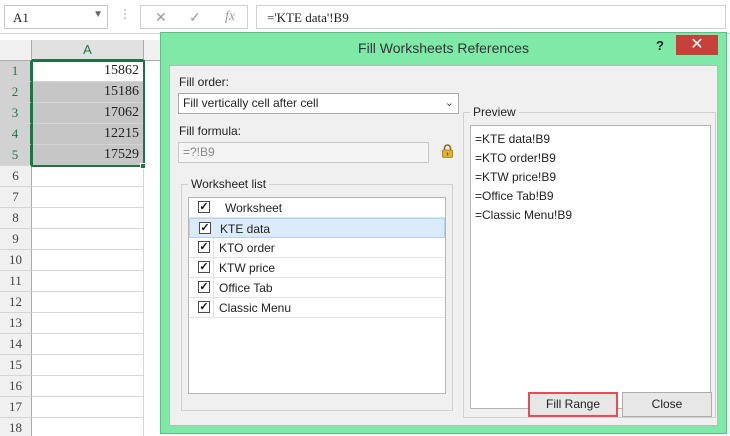  I want to click on formula-bar: A1 ▼ ⋮ ✕ ✓ fx ='KTE data'!B9, so click(365, 17).